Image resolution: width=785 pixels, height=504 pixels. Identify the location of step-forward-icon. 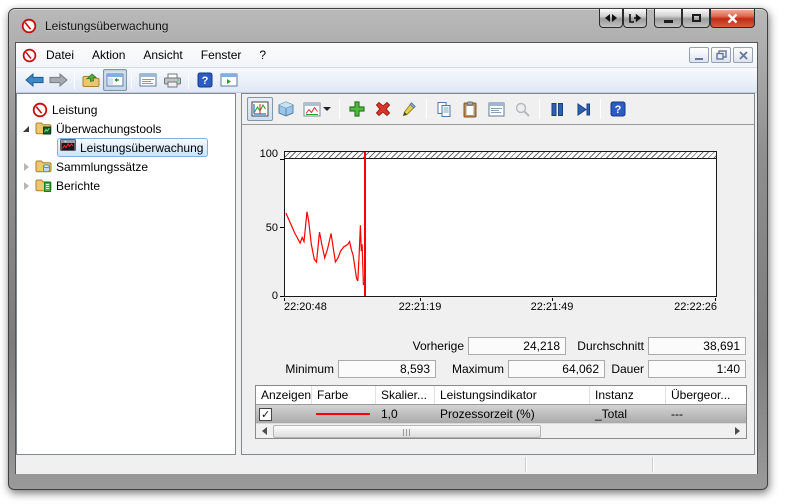
(583, 109).